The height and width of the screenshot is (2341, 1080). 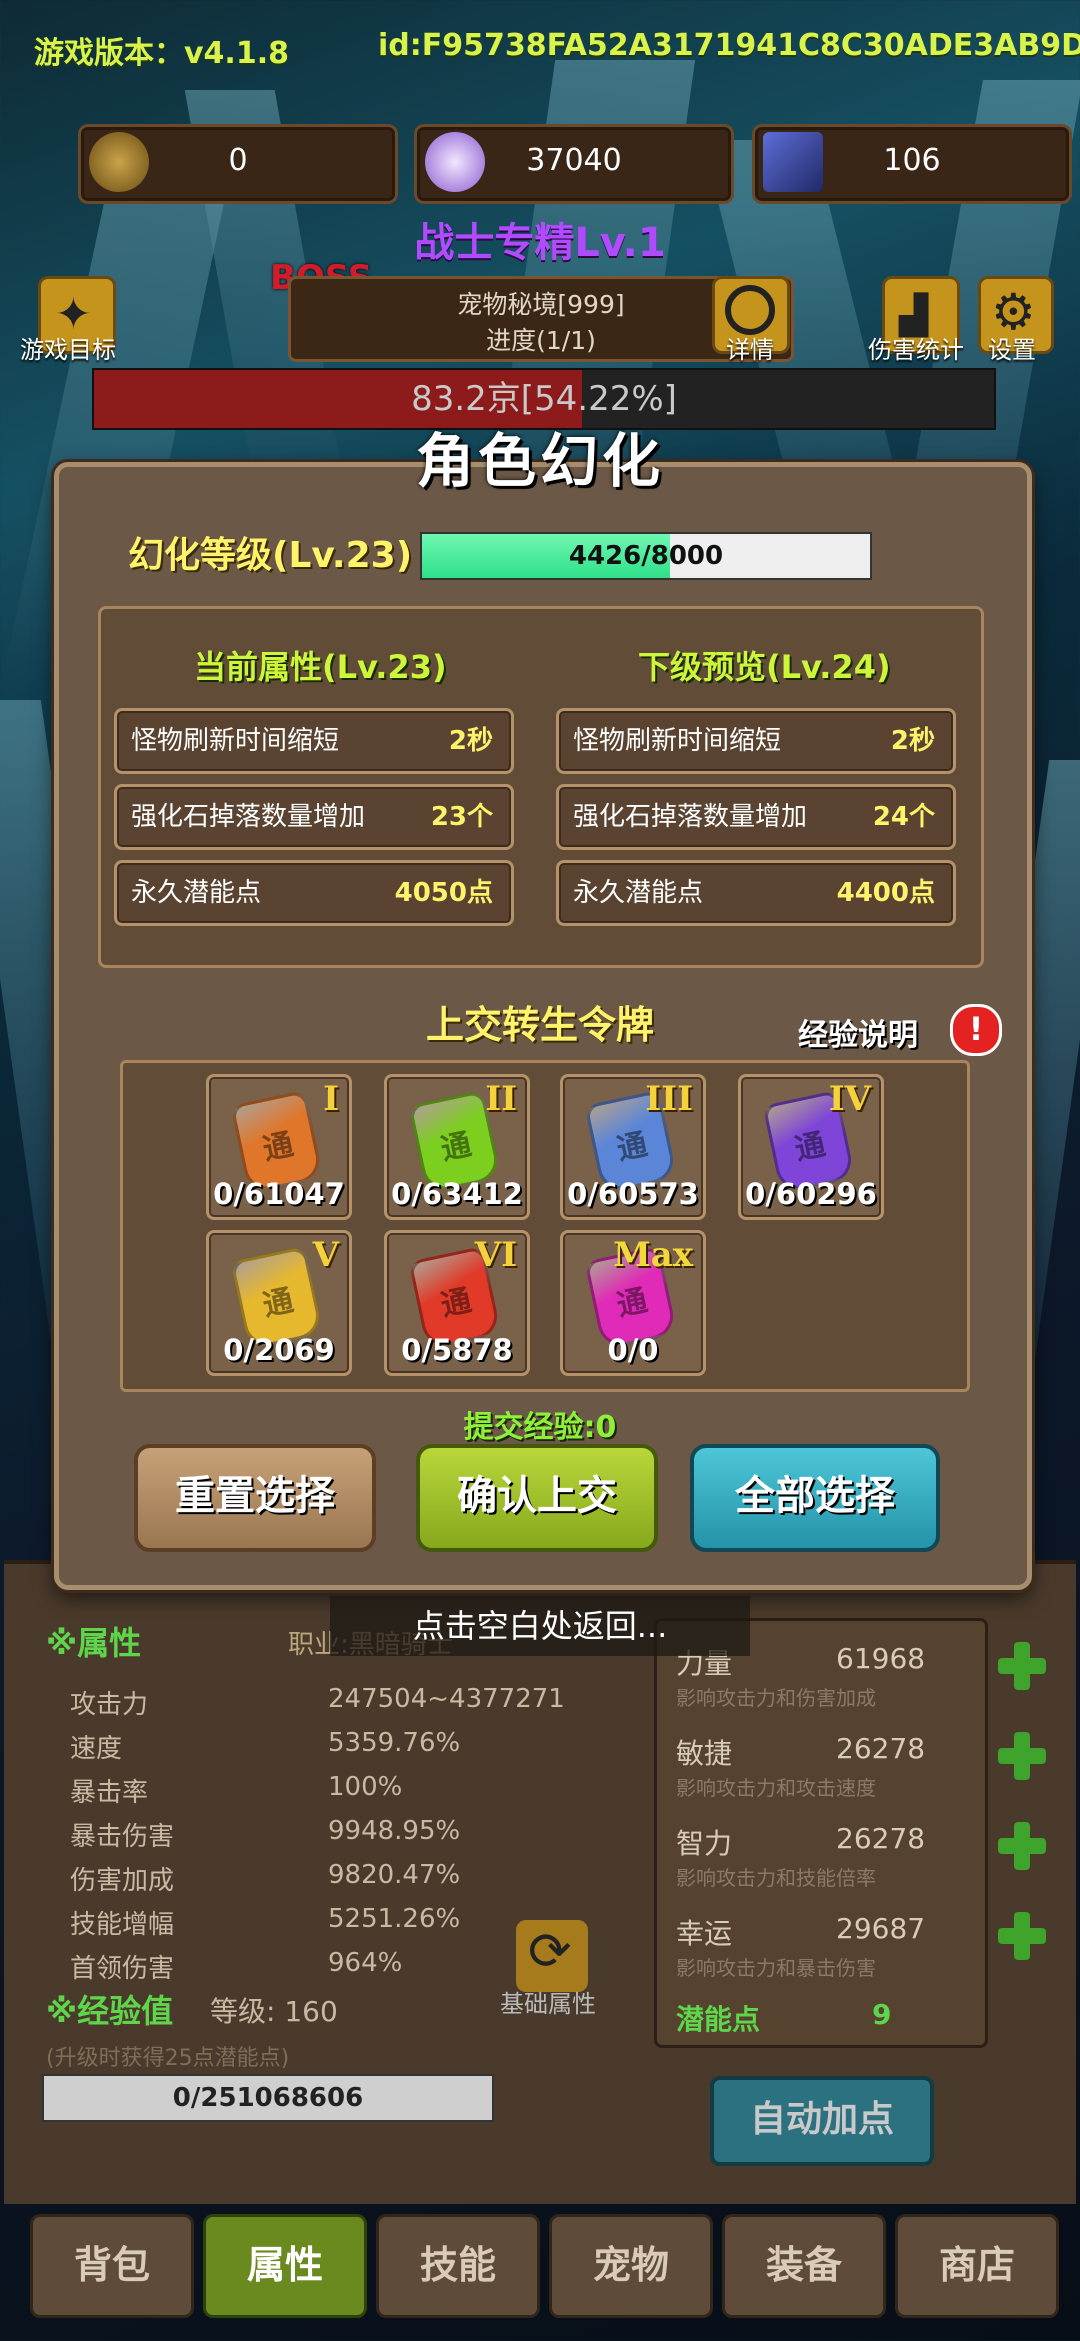 I want to click on current-attr-row: 强化石掉落数量增加 23个, so click(x=314, y=817).